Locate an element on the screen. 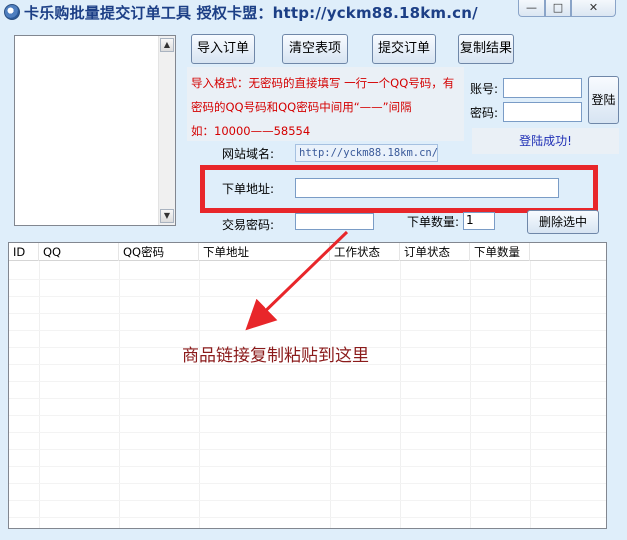  trade-password-input is located at coordinates (334, 221).